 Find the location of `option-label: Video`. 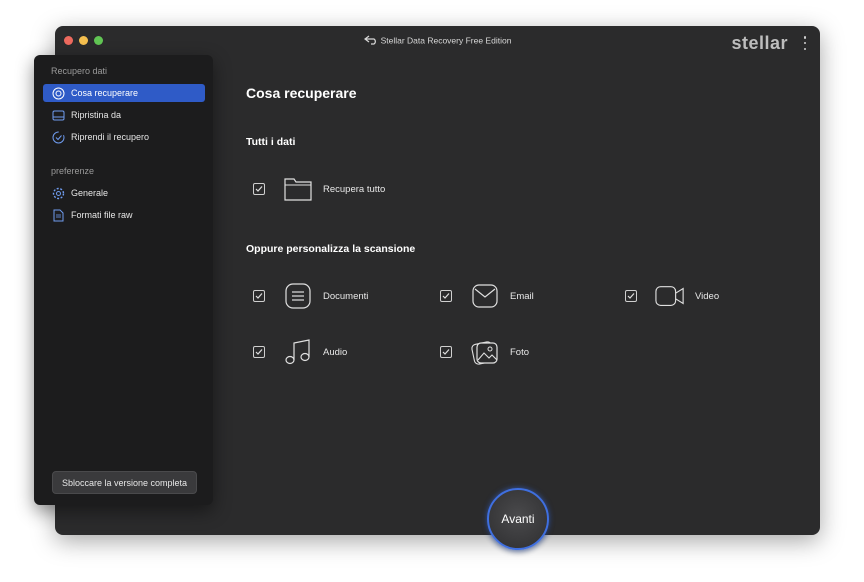

option-label: Video is located at coordinates (707, 296).